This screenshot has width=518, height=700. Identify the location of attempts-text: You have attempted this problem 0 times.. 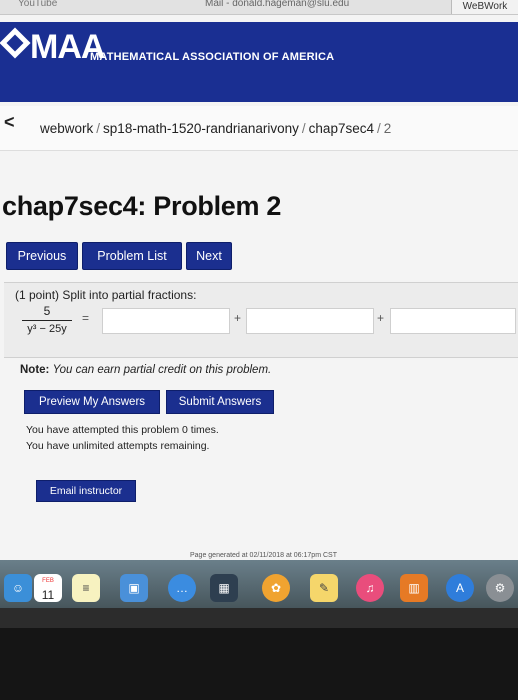
(122, 430).